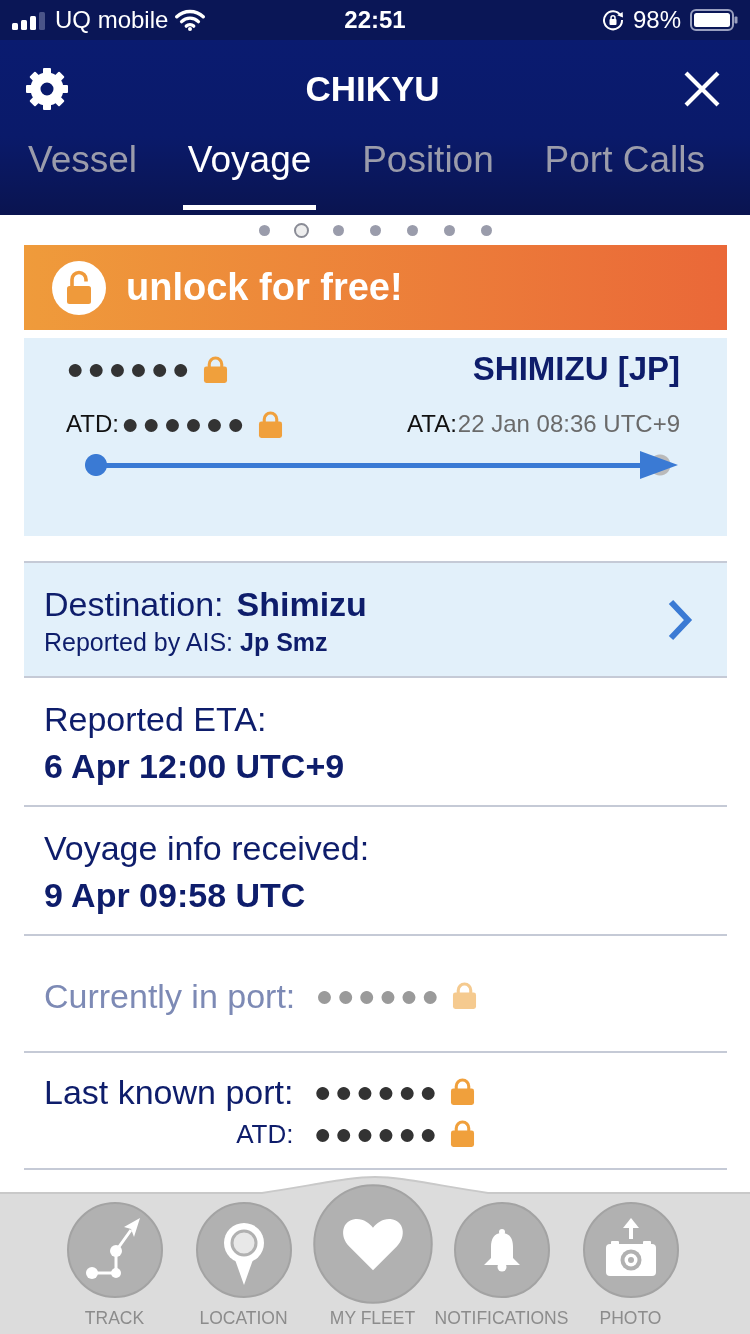 This screenshot has width=750, height=1334. Describe the element at coordinates (656, 20) in the screenshot. I see `battery-percent: 98%` at that location.